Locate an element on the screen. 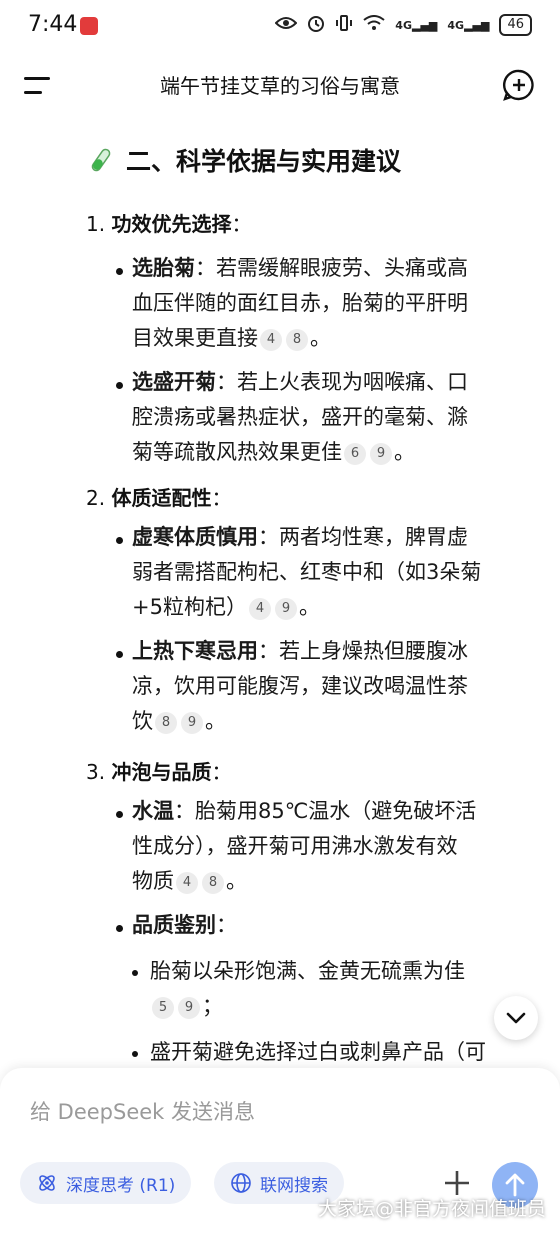 The image size is (560, 1235). web-search-label: 联网搜索 is located at coordinates (294, 1185).